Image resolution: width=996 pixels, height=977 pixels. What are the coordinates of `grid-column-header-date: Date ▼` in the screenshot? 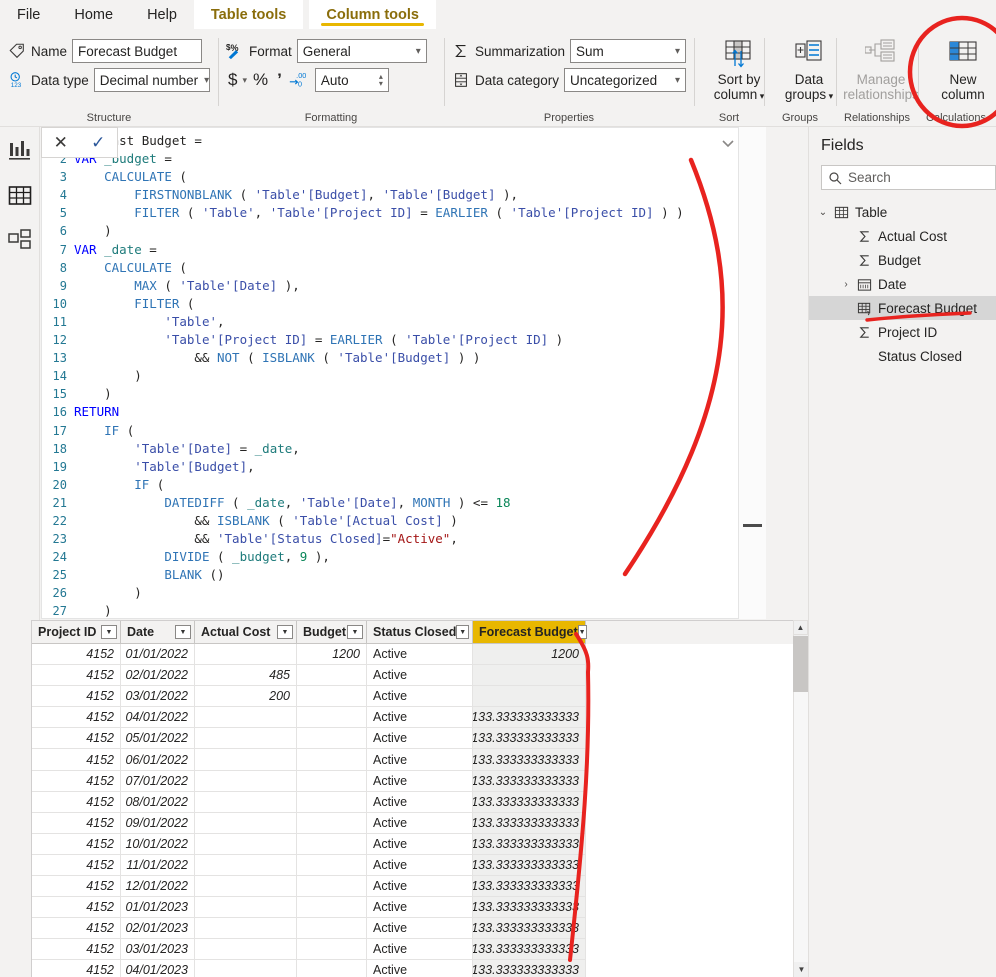 It's located at (158, 632).